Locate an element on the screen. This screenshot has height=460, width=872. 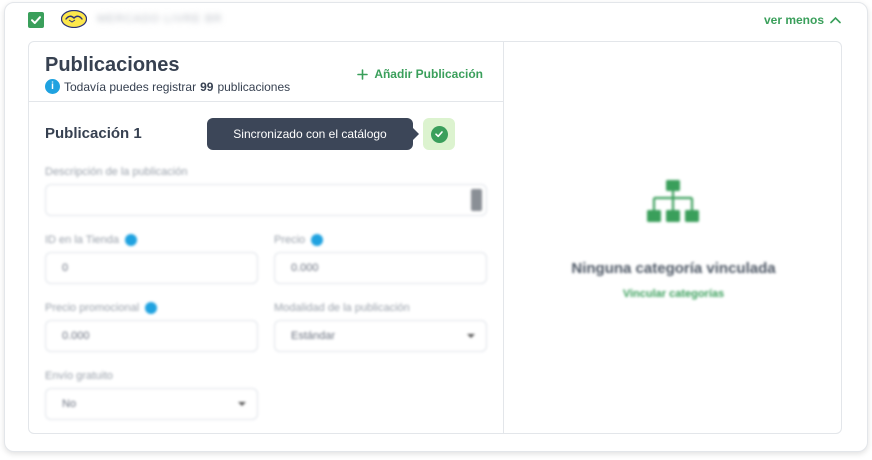
plus-icon is located at coordinates (363, 74).